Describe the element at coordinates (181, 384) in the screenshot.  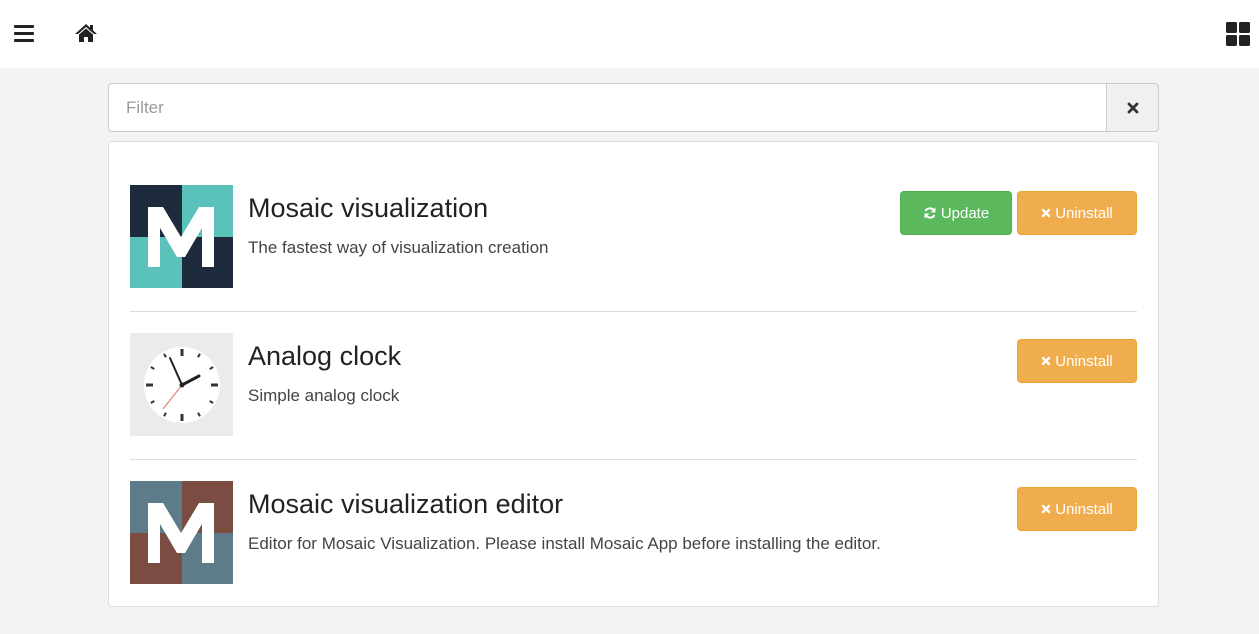
I see `analog-clock-logo` at that location.